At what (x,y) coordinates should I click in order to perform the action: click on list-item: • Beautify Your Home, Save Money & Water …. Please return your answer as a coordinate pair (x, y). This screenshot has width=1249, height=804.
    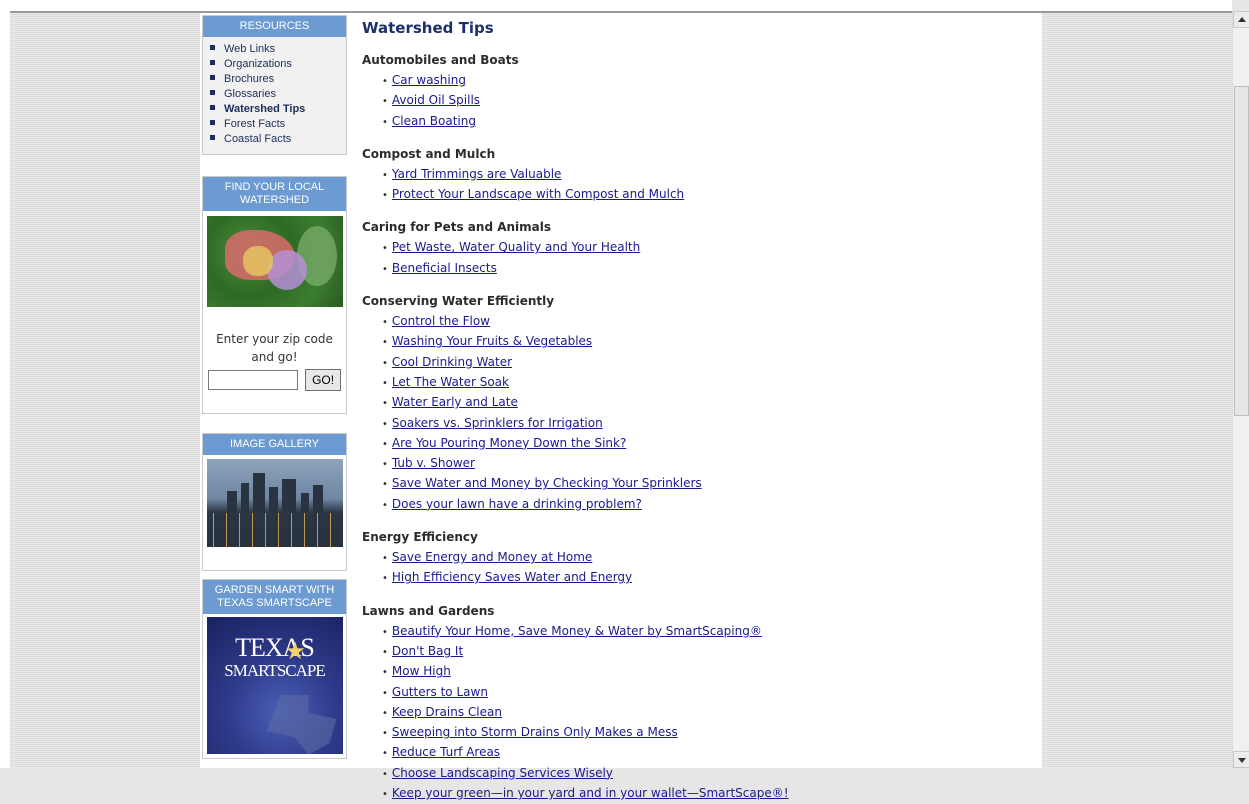
    Looking at the image, I should click on (692, 632).